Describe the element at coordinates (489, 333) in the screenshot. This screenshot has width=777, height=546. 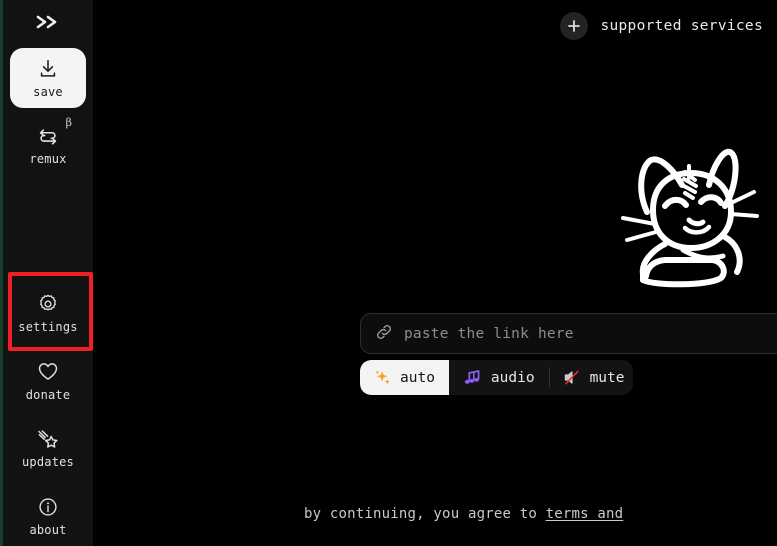
I see `url-input-placeholder: paste the link here` at that location.